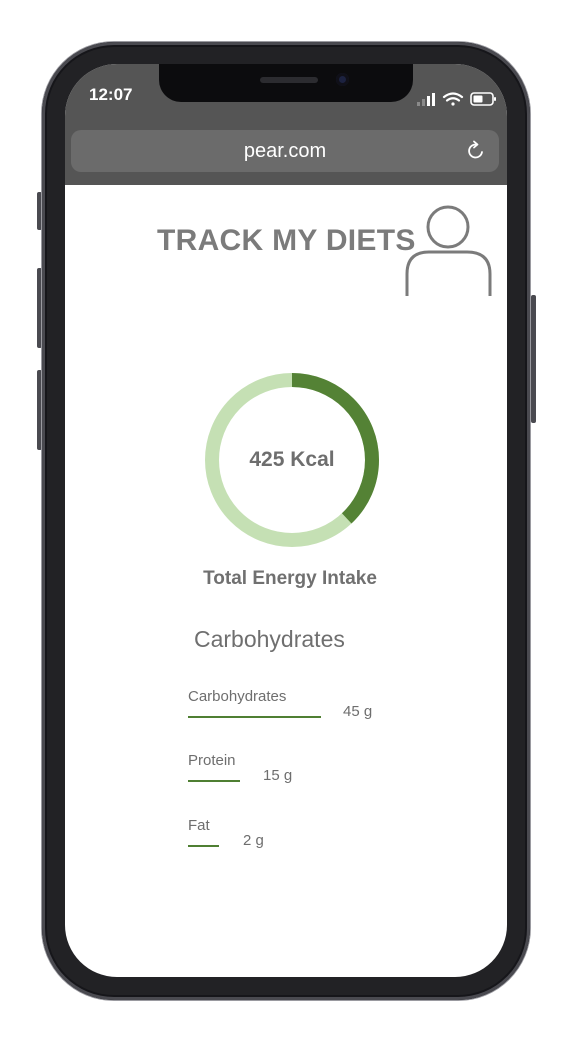 The width and height of the screenshot is (575, 1042). What do you see at coordinates (318, 842) in the screenshot?
I see `nutrient-row-fat: Fat 2 g` at bounding box center [318, 842].